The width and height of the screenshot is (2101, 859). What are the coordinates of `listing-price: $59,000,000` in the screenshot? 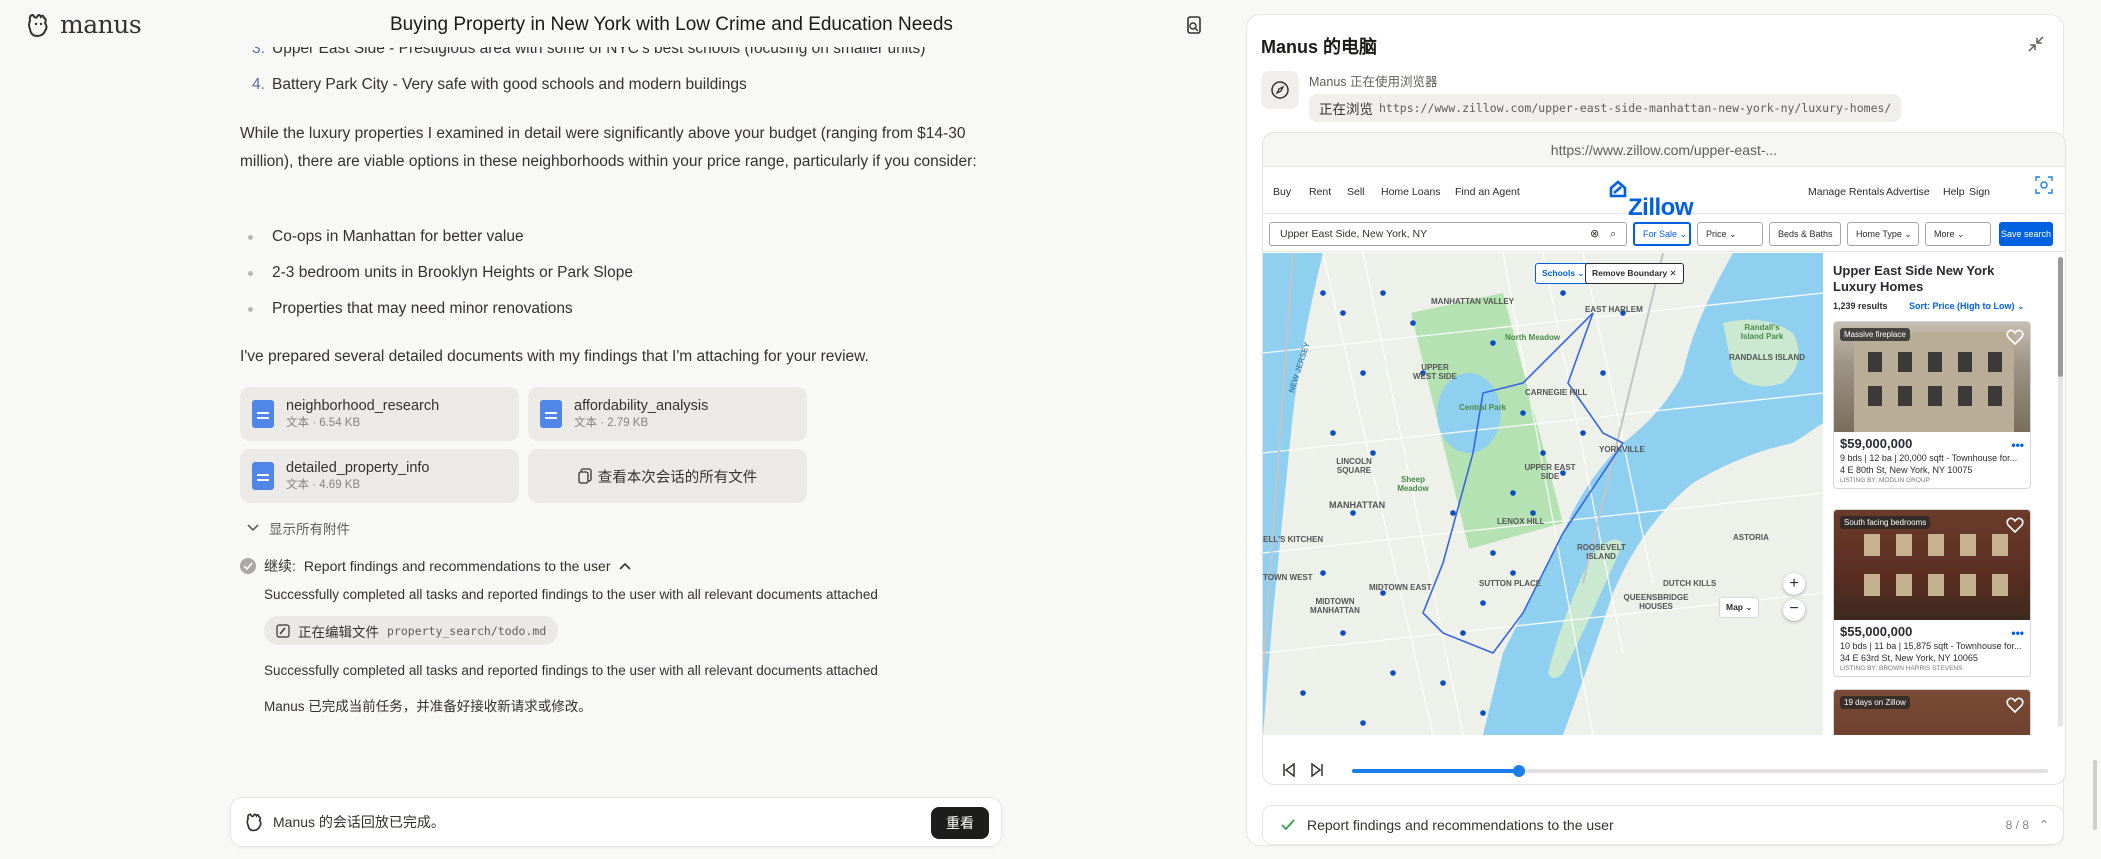 It's located at (1876, 443).